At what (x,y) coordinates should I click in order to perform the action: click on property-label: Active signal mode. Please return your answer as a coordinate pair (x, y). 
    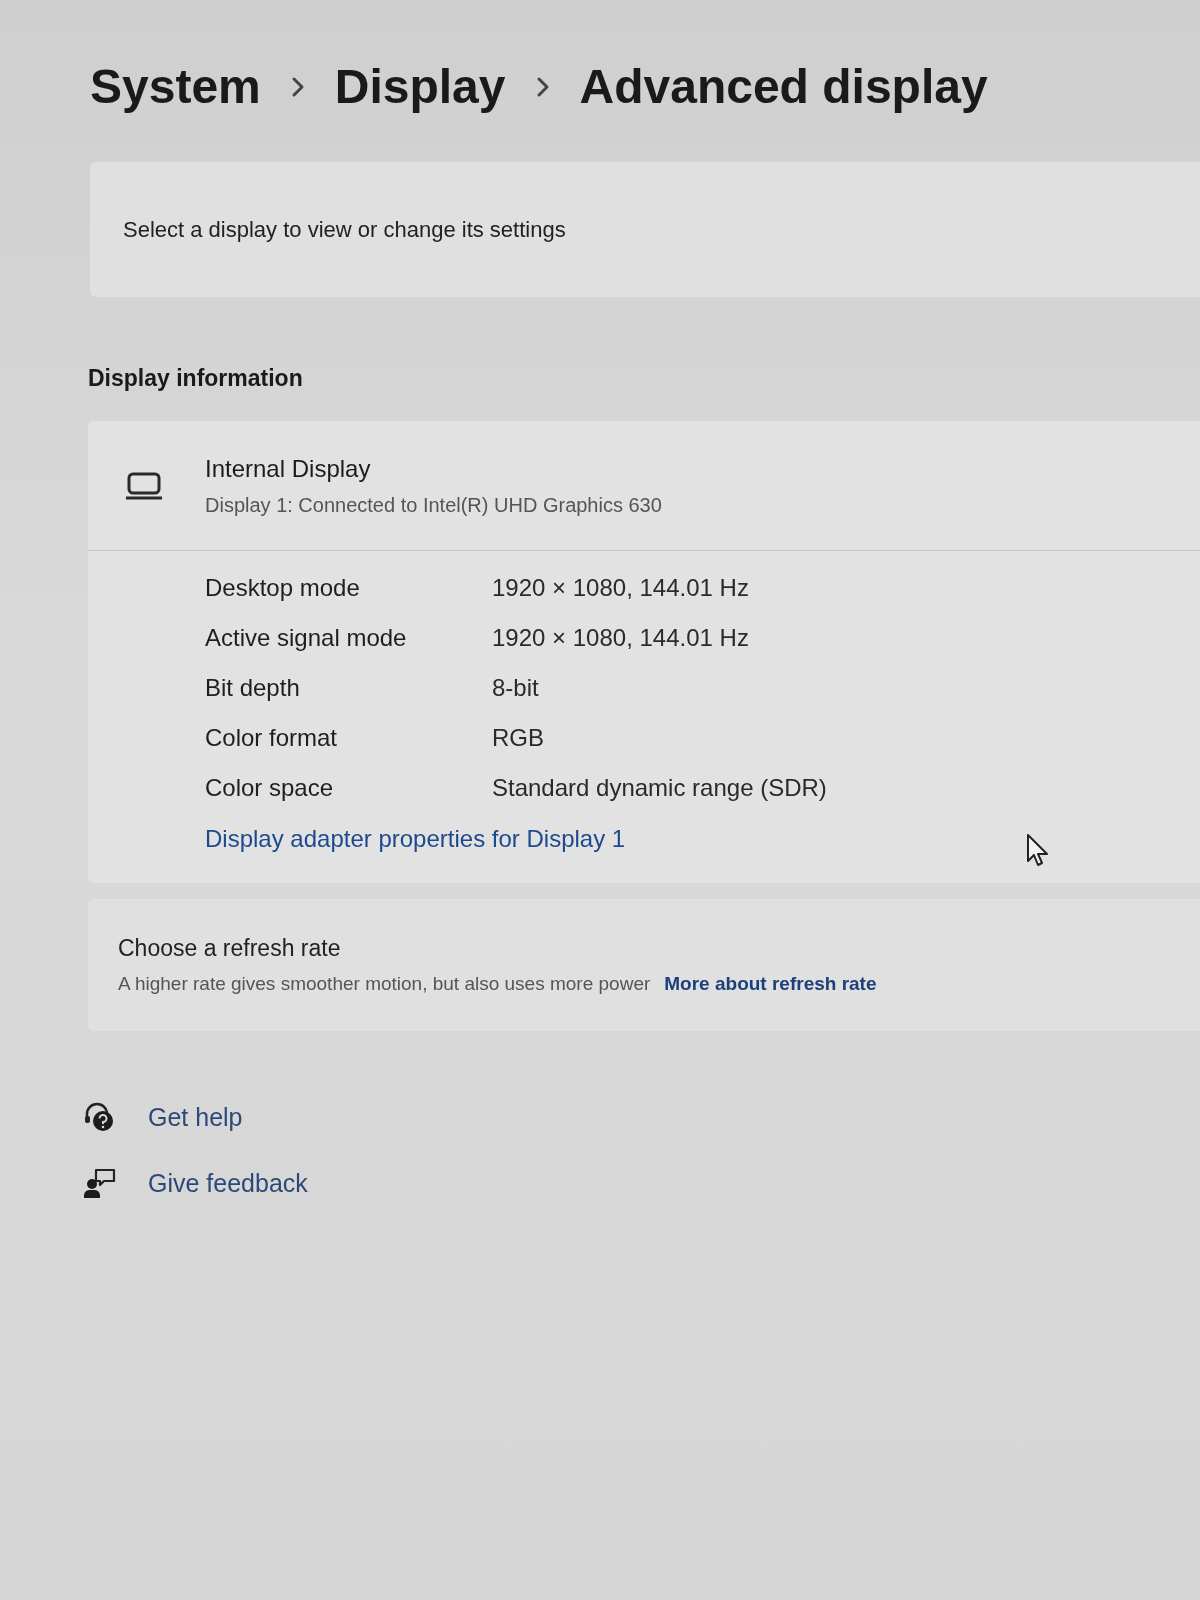
    Looking at the image, I should click on (306, 638).